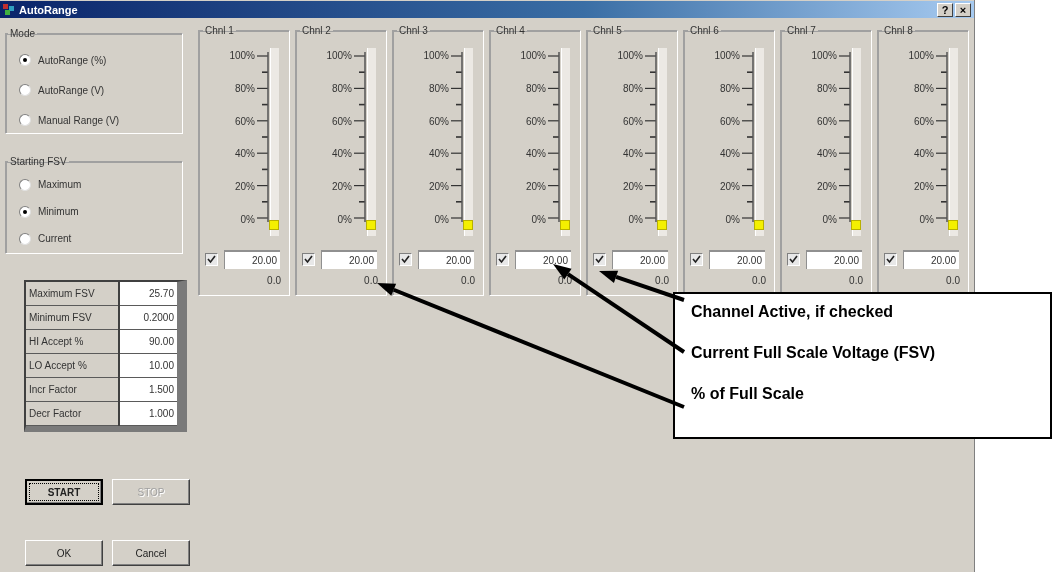 The image size is (1055, 576). Describe the element at coordinates (151, 553) in the screenshot. I see `cancel-button: Cancel` at that location.